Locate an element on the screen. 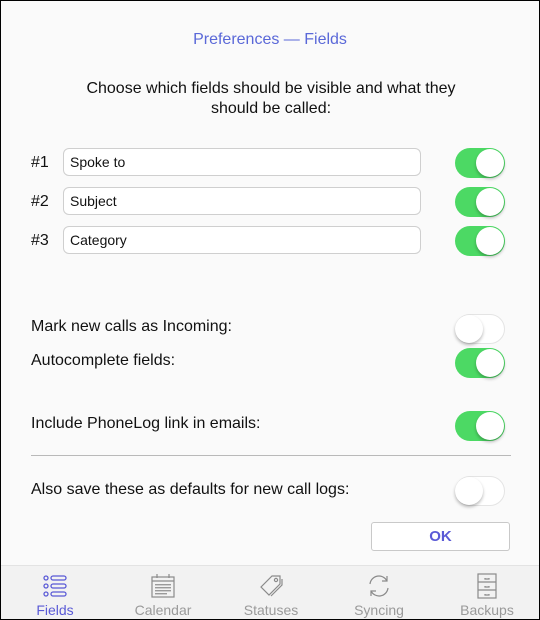  field-row-3: #3 is located at coordinates (270, 241).